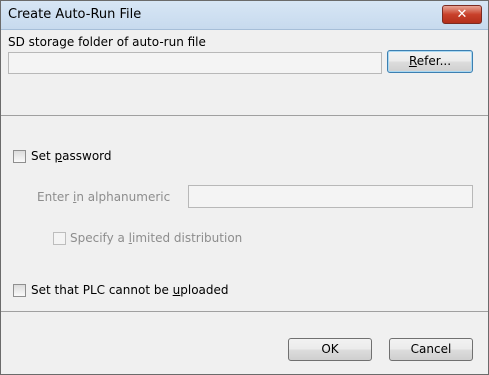 The width and height of the screenshot is (489, 375). What do you see at coordinates (195, 63) in the screenshot?
I see `folder-path-field` at bounding box center [195, 63].